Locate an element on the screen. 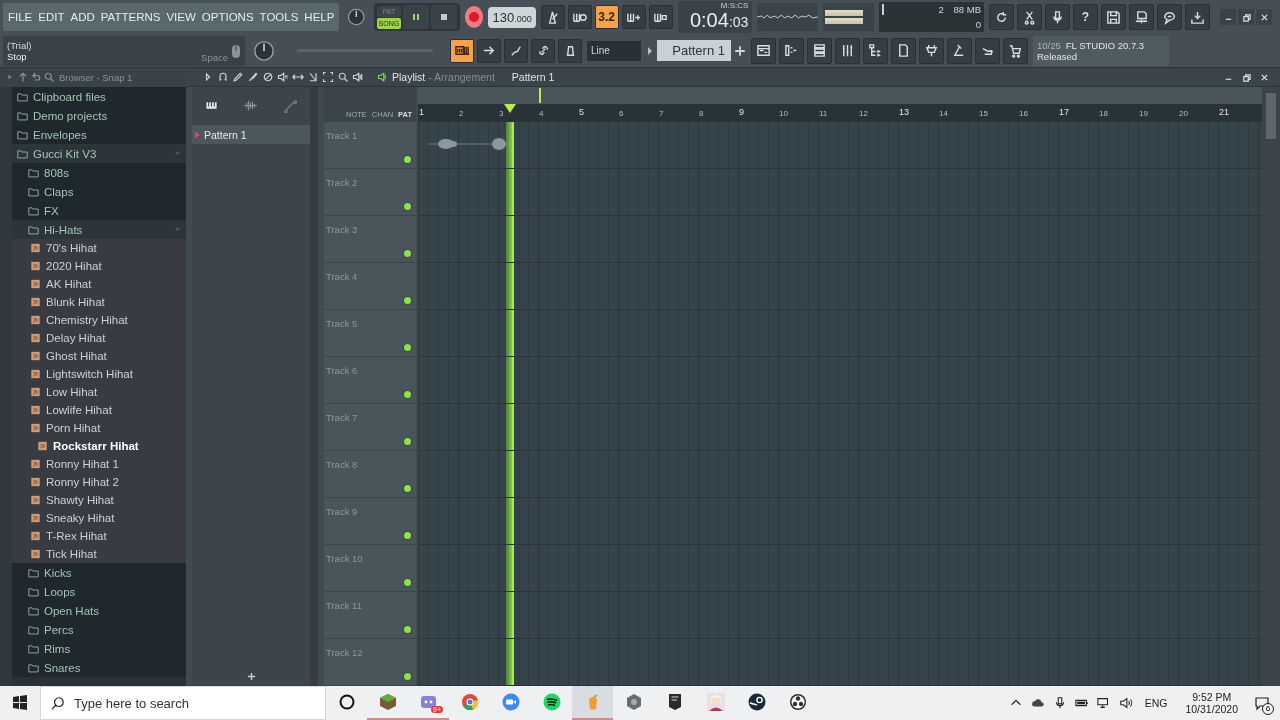 This screenshot has height=720, width=1280. sample-item: Sneaky Hihat is located at coordinates (99, 518).